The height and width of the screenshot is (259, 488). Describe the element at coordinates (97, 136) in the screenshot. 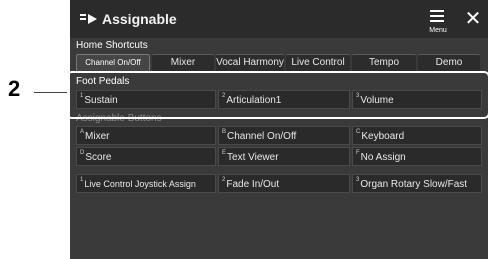

I see `assign-button-a-label: Mixer` at that location.